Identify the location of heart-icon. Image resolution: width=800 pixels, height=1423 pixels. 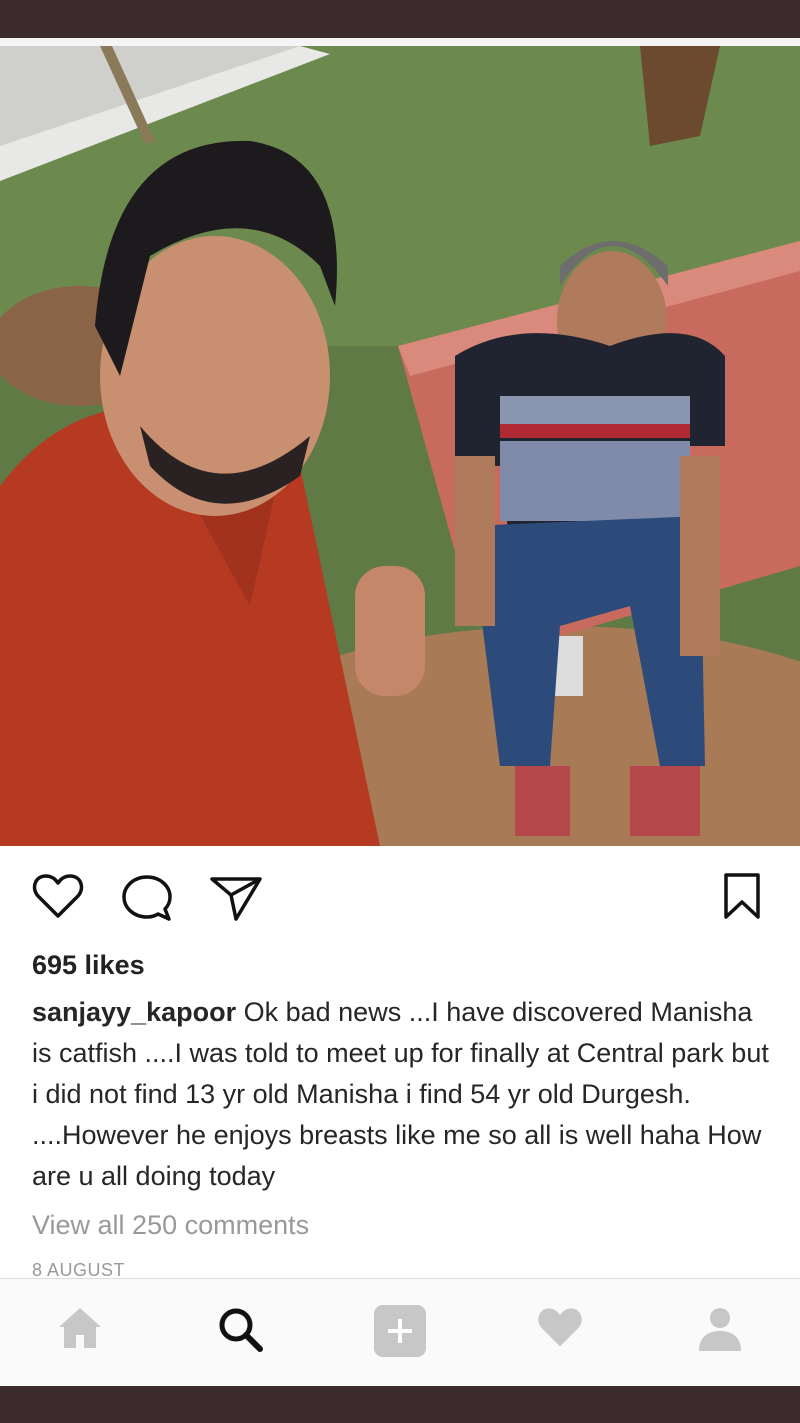
(58, 896).